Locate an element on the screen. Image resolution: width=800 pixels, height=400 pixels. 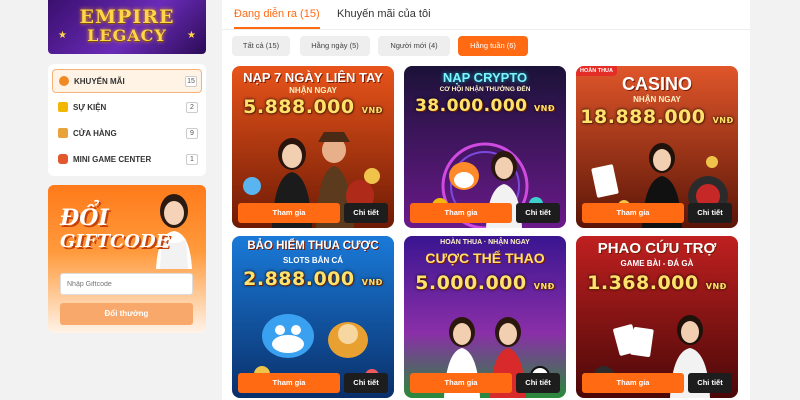
brand-logo: ★ ★ EMPIRE LEGACY is located at coordinates (127, 27).